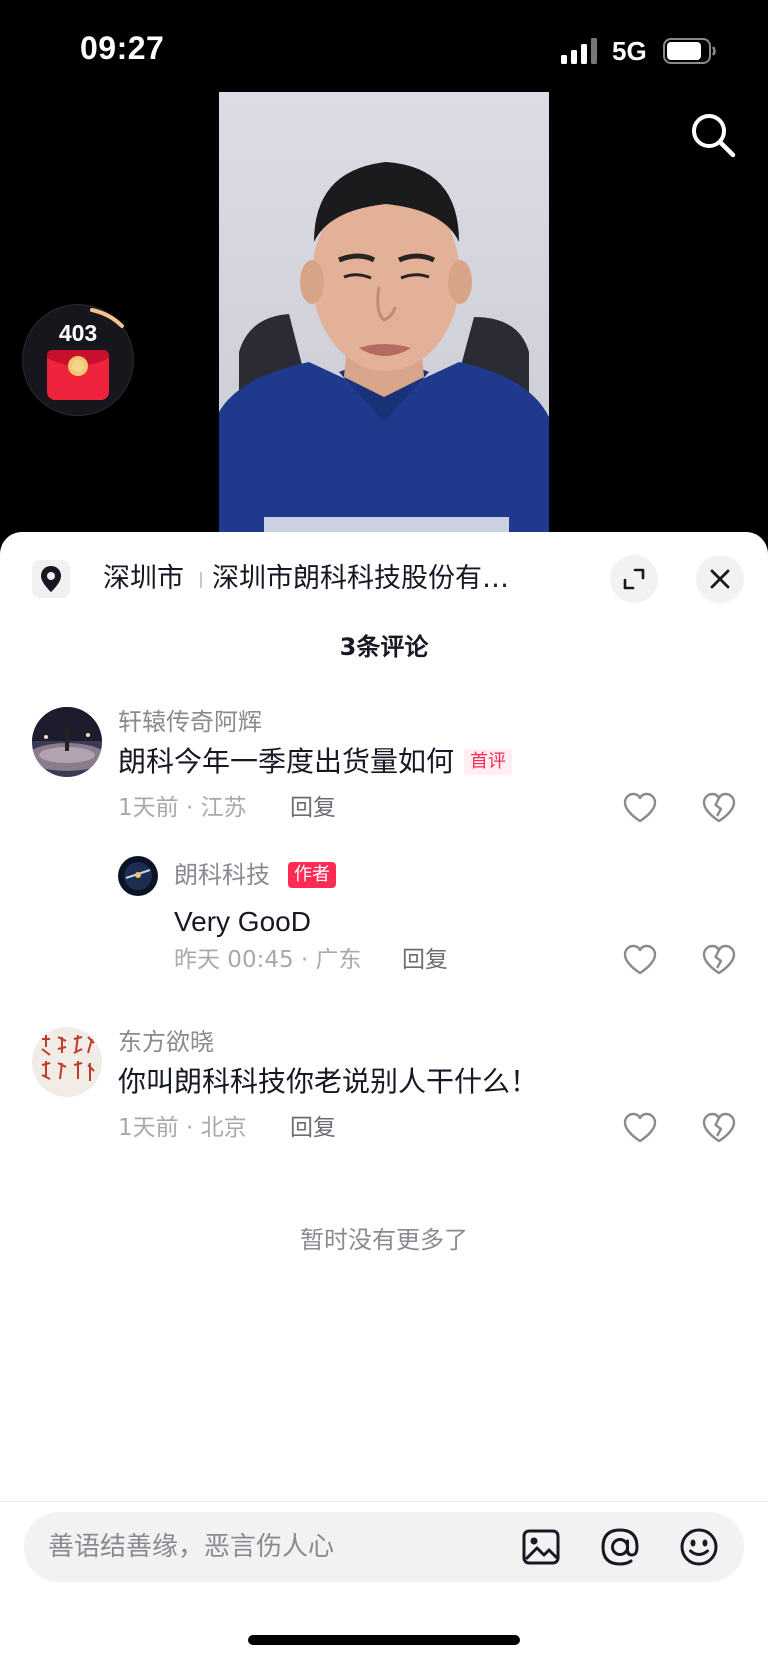 The image size is (768, 1663). Describe the element at coordinates (541, 1547) in the screenshot. I see `image-icon` at that location.